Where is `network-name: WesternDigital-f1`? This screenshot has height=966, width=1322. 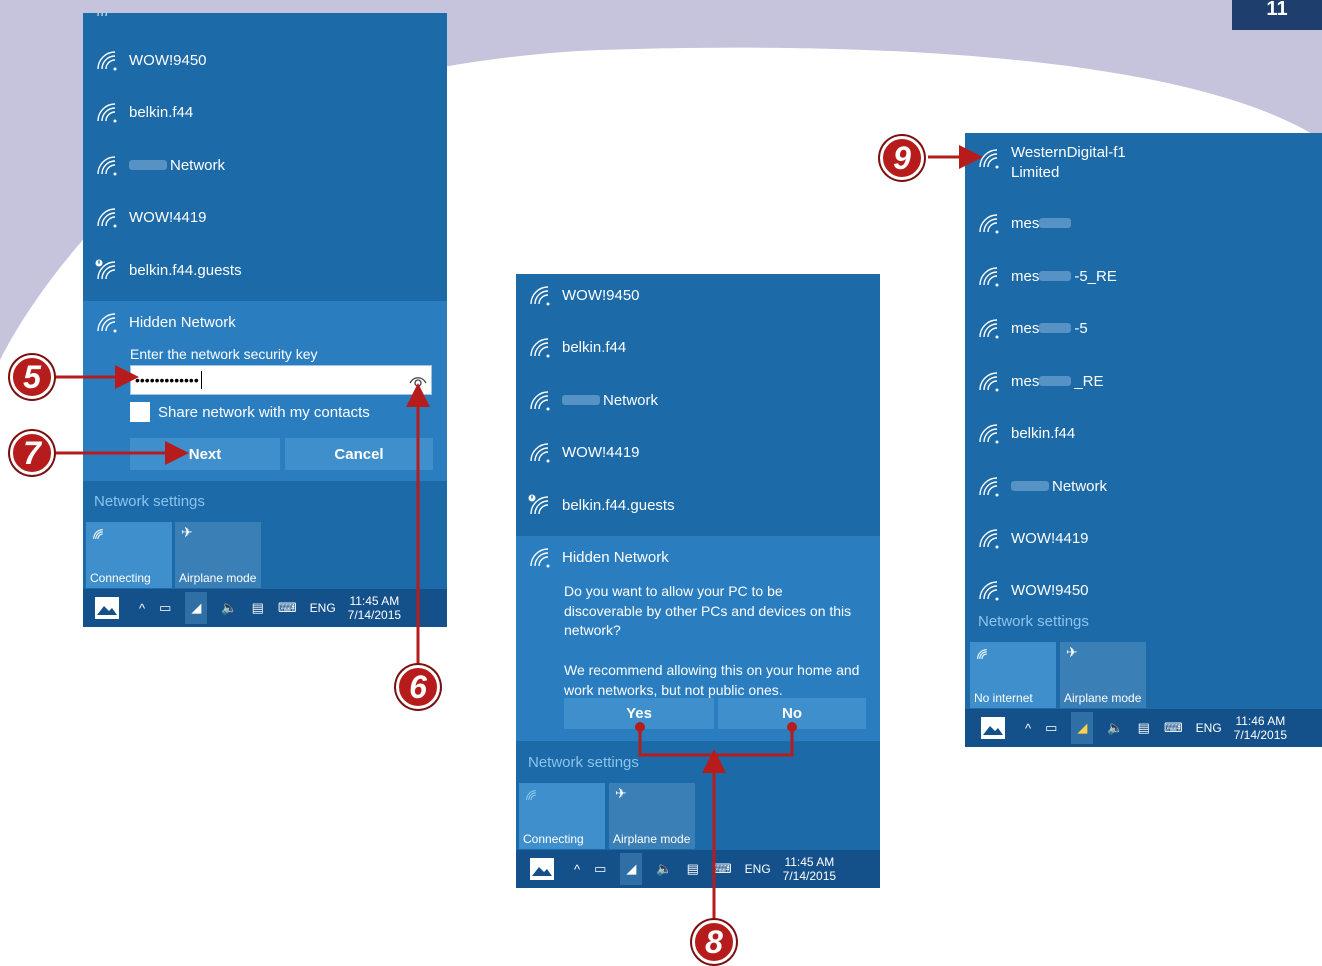
network-name: WesternDigital-f1 is located at coordinates (1068, 152).